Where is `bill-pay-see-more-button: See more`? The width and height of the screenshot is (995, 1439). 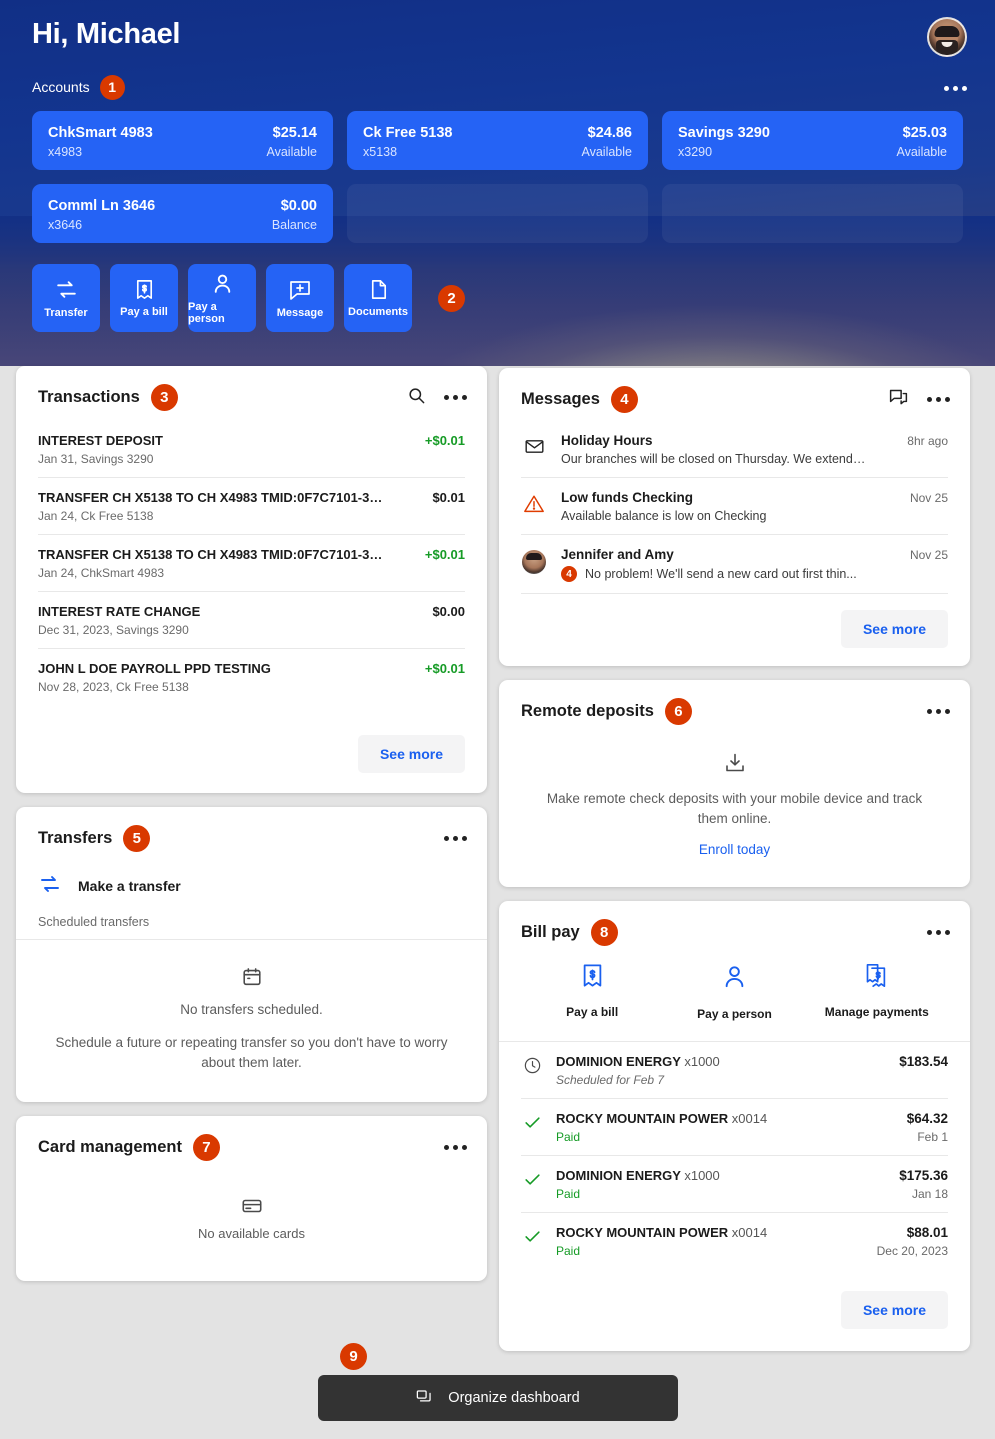
bill-pay-see-more-button: See more is located at coordinates (894, 1310).